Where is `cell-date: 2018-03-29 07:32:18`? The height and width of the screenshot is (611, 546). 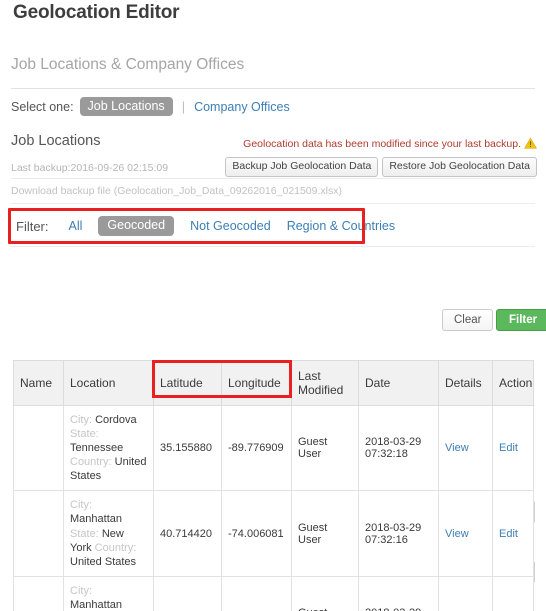 cell-date: 2018-03-29 07:32:18 is located at coordinates (398, 448).